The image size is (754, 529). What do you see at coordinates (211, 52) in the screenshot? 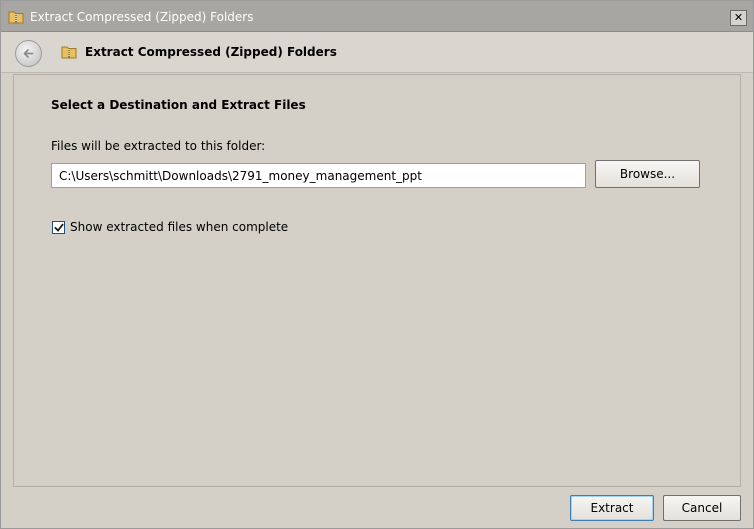
I see `header-title: Extract Compressed (Zipped) Folders` at bounding box center [211, 52].